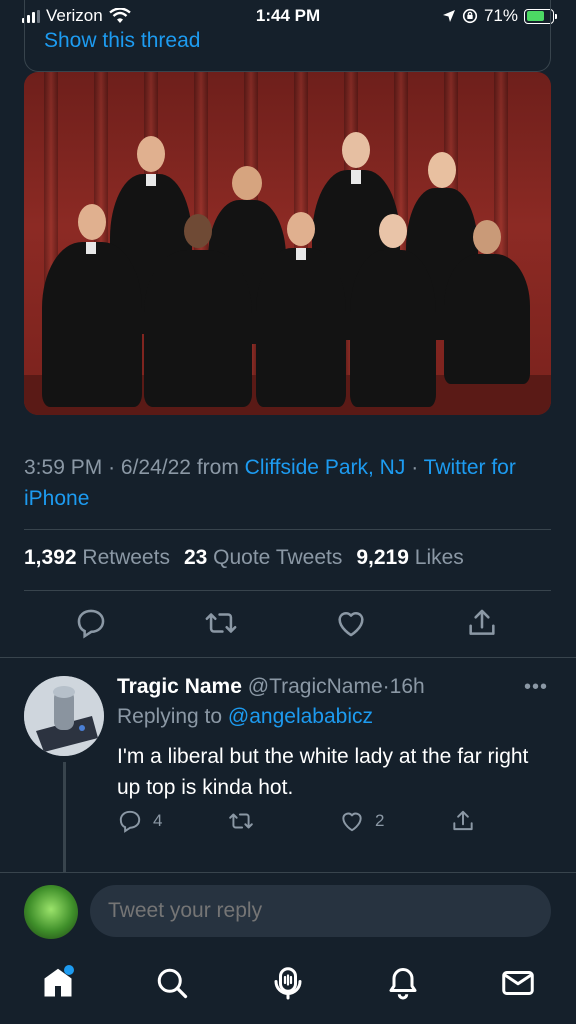  Describe the element at coordinates (63, 467) in the screenshot. I see `tweet-time: 3:59 PM` at that location.